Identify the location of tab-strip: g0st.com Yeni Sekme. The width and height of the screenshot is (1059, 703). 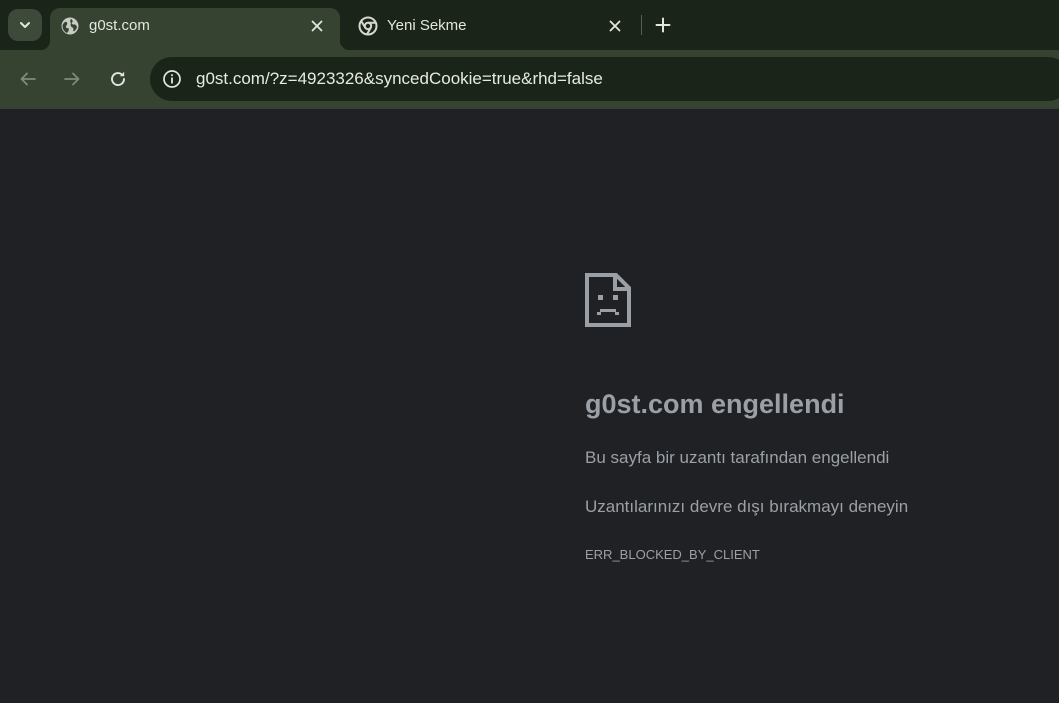
(529, 25).